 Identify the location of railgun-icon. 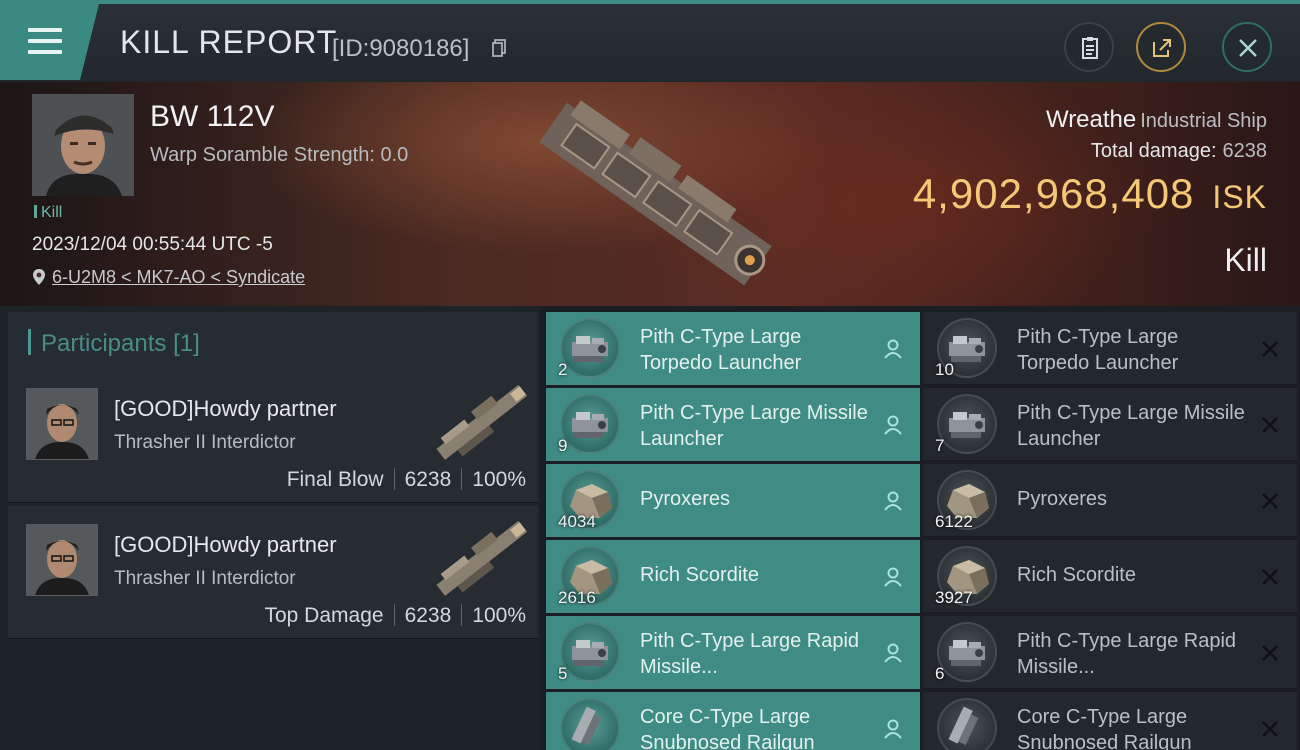
(590, 724).